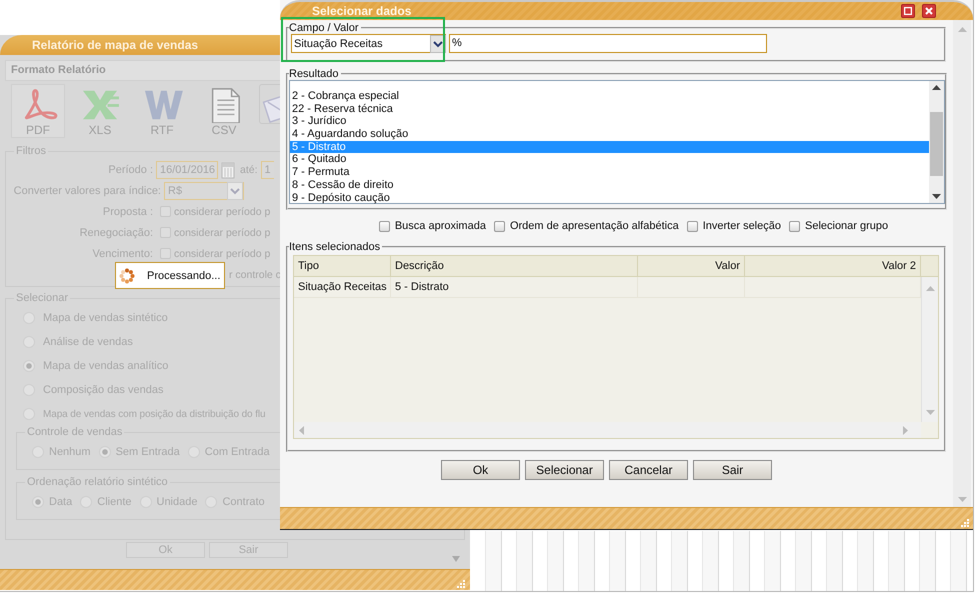 This screenshot has height=593, width=975. What do you see at coordinates (906, 430) in the screenshot?
I see `scroll-right-icon` at bounding box center [906, 430].